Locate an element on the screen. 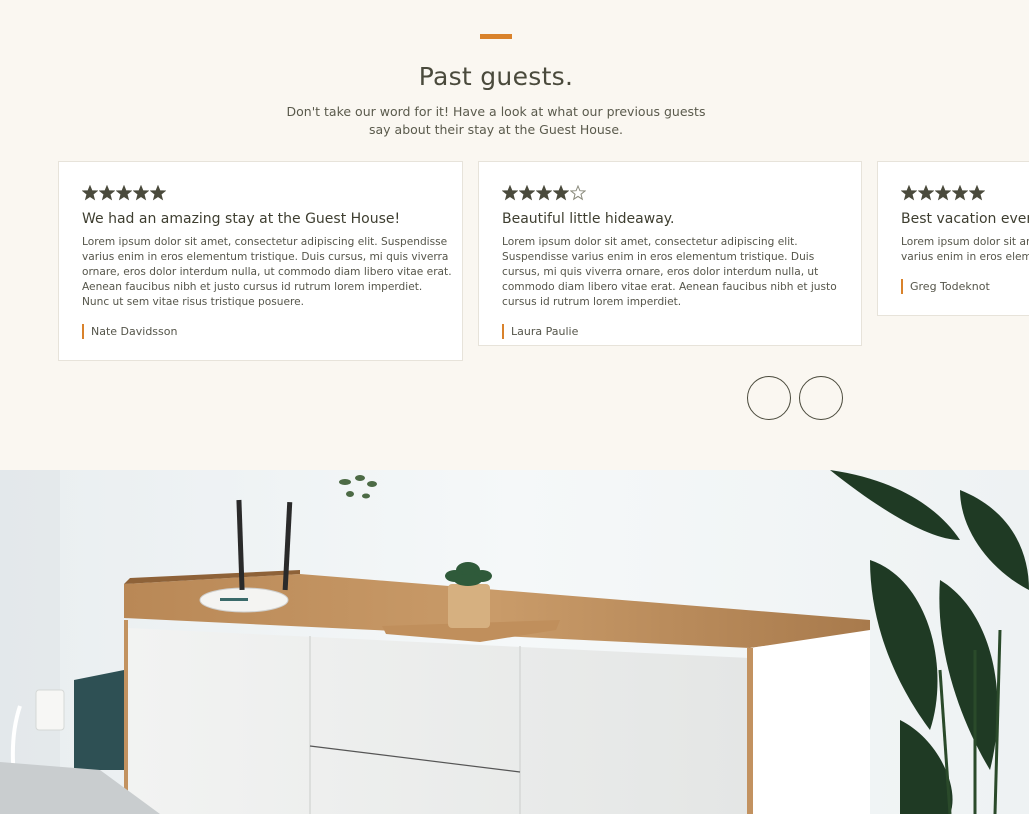 The image size is (1029, 814). review-body-line: varius enim in eros element is located at coordinates (965, 257).